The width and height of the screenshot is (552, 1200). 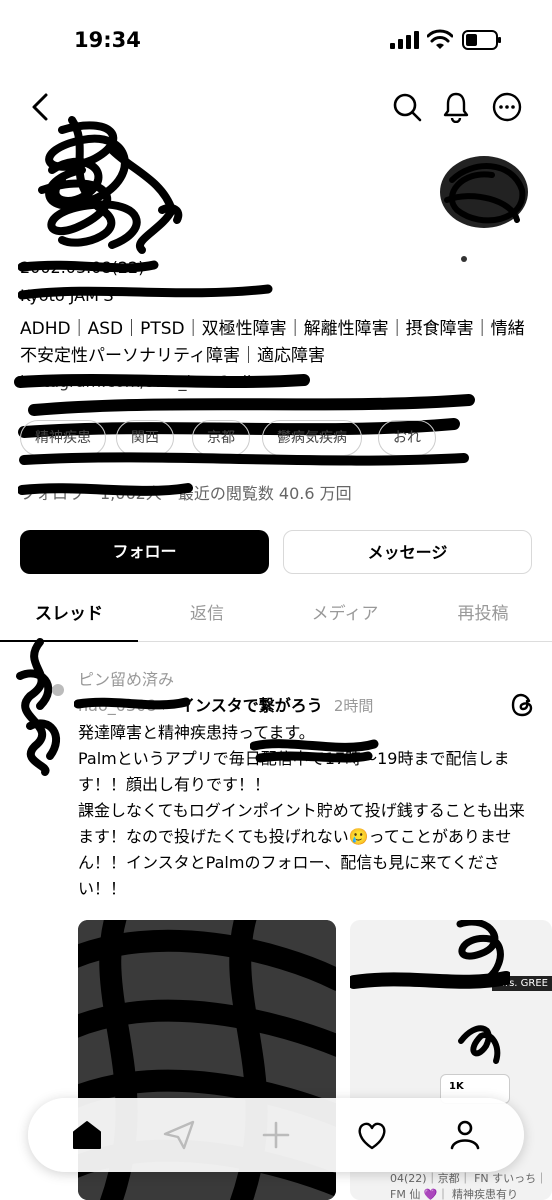 I want to click on pinned-label: ピン留め済み, so click(x=126, y=679).